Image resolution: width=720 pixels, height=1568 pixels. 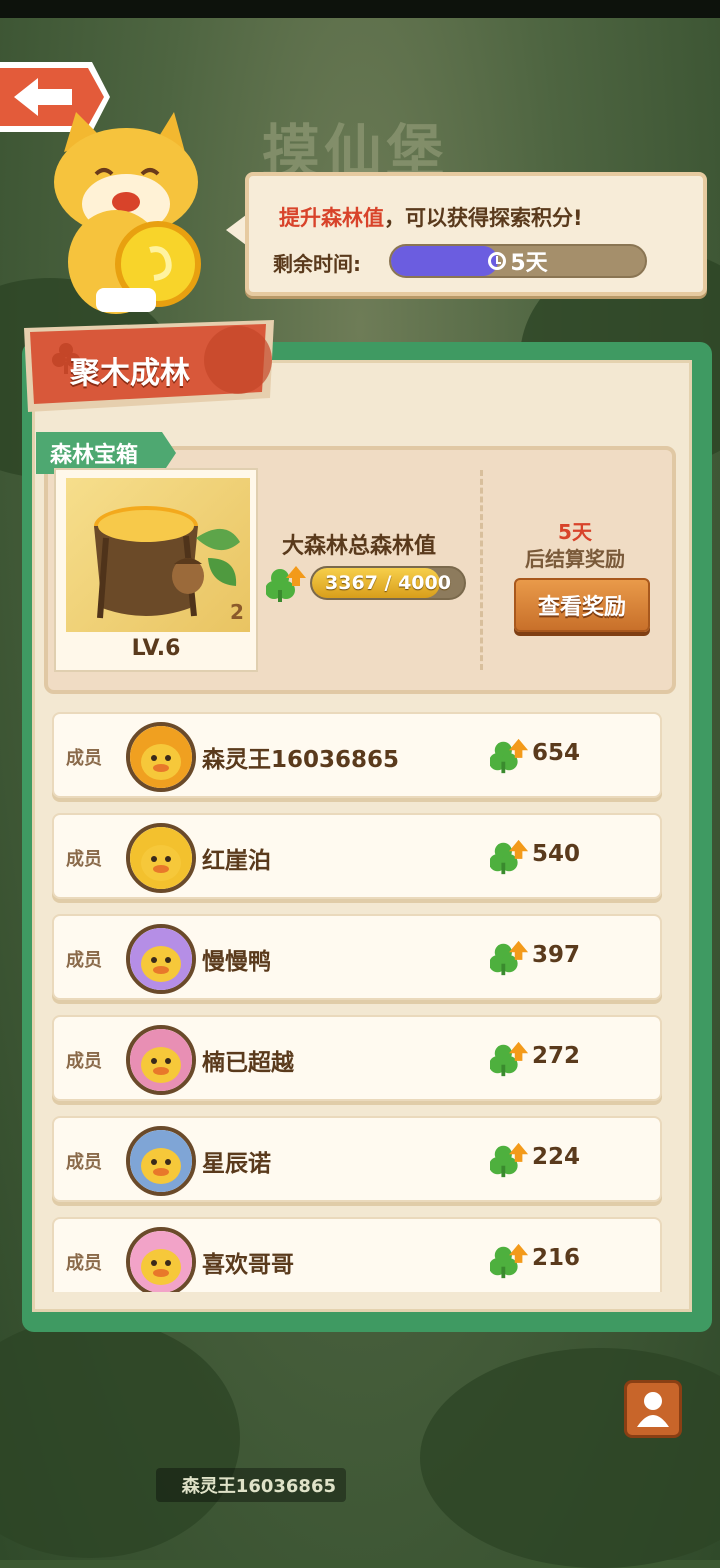 What do you see at coordinates (575, 559) in the screenshot?
I see `settle-label: 后结算奖励` at bounding box center [575, 559].